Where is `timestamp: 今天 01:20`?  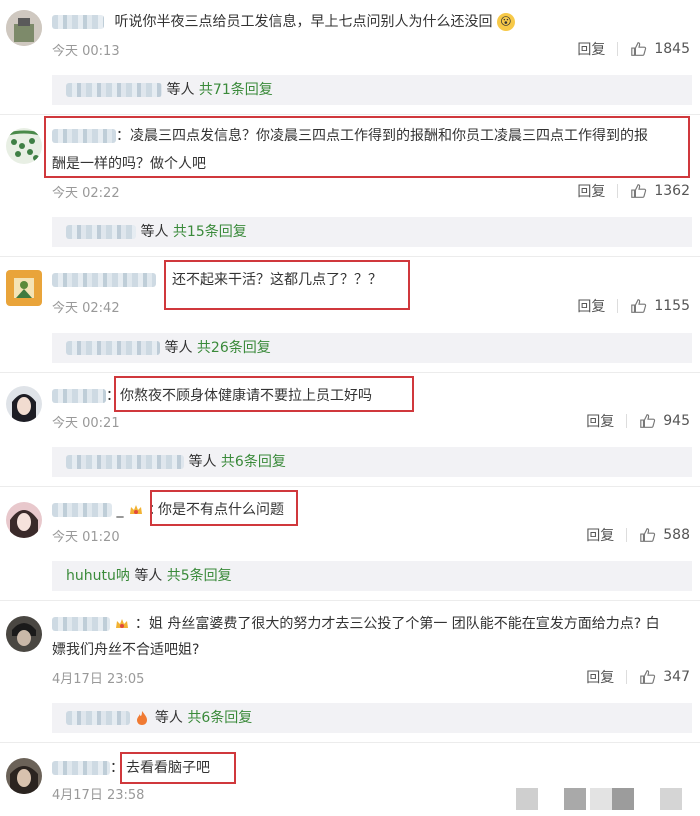 timestamp: 今天 01:20 is located at coordinates (86, 537).